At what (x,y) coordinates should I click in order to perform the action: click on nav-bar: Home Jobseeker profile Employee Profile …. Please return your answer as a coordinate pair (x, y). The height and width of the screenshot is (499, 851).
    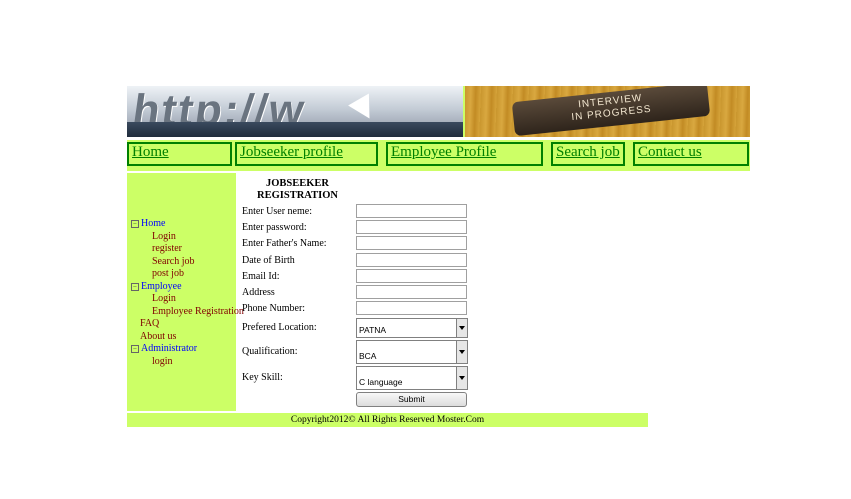
    Looking at the image, I should click on (438, 155).